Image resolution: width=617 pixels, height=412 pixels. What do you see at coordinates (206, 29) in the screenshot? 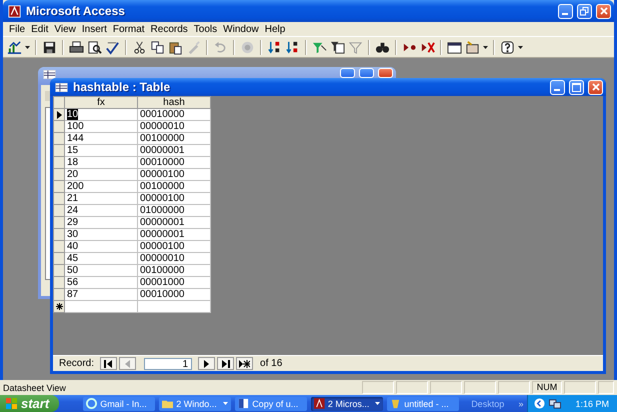
I see `menu-item: Tools` at bounding box center [206, 29].